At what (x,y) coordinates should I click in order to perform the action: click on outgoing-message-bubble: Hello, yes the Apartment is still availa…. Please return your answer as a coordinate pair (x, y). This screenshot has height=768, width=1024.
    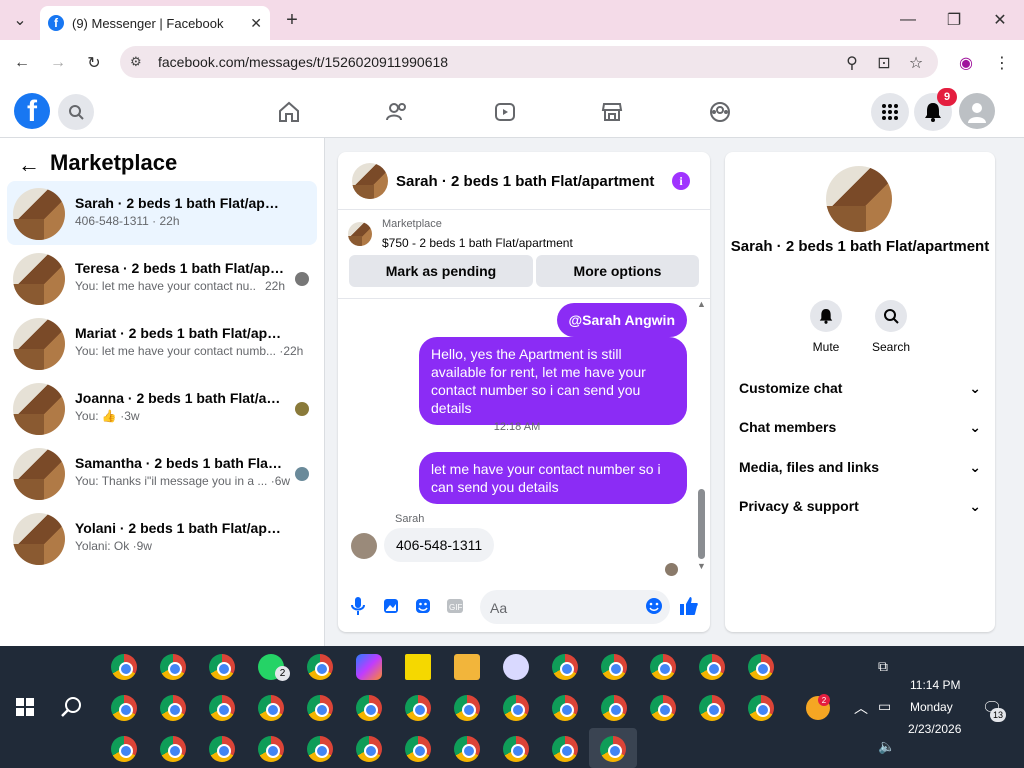
    Looking at the image, I should click on (553, 381).